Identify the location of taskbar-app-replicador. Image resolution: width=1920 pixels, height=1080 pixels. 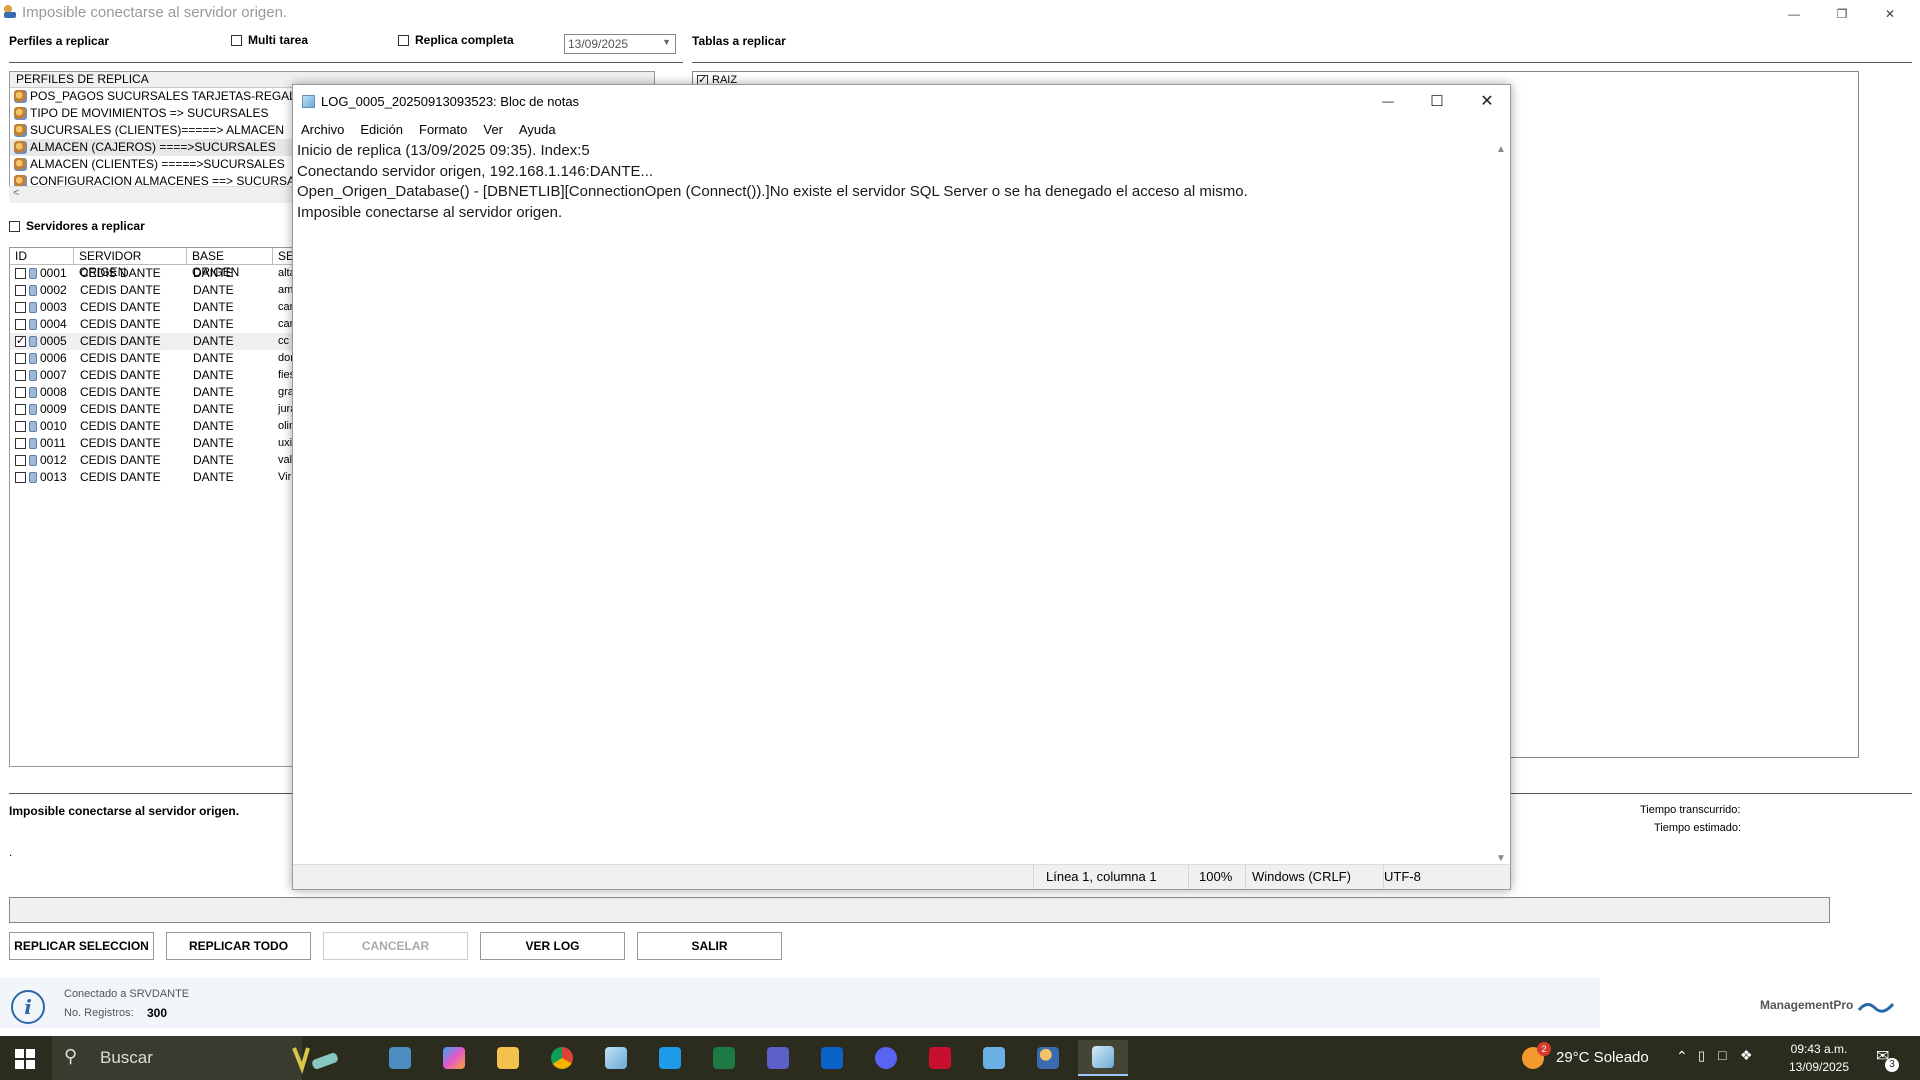
(1048, 1058).